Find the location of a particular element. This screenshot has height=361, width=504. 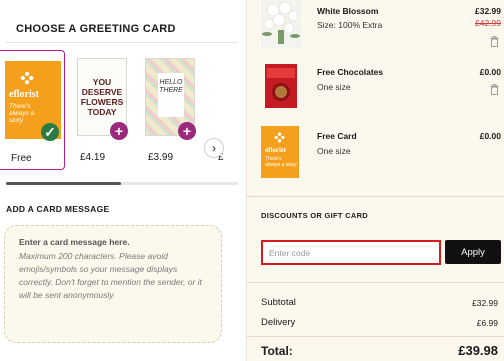

white-blossom-image is located at coordinates (281, 24).